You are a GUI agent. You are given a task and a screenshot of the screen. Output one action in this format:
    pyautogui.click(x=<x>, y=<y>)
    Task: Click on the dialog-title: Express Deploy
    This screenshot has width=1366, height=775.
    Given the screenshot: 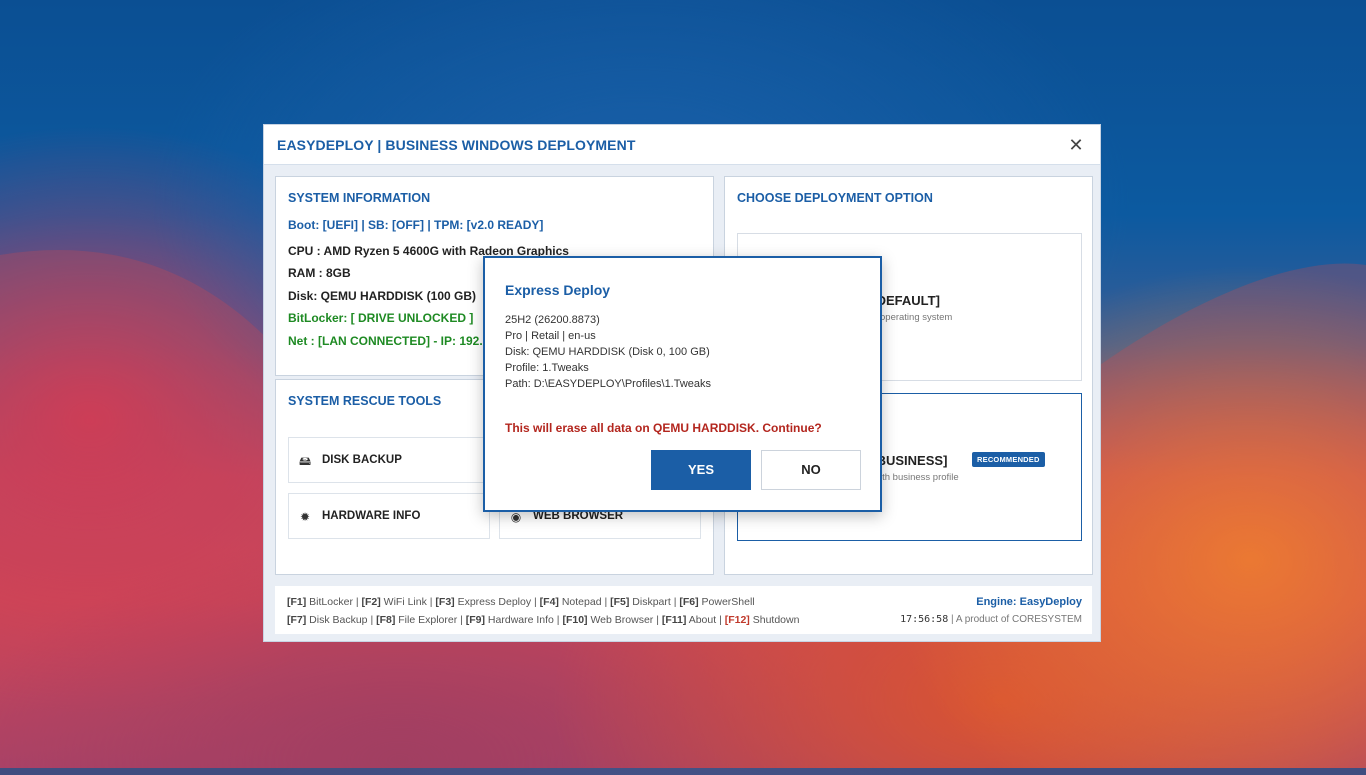 What is the action you would take?
    pyautogui.click(x=558, y=290)
    